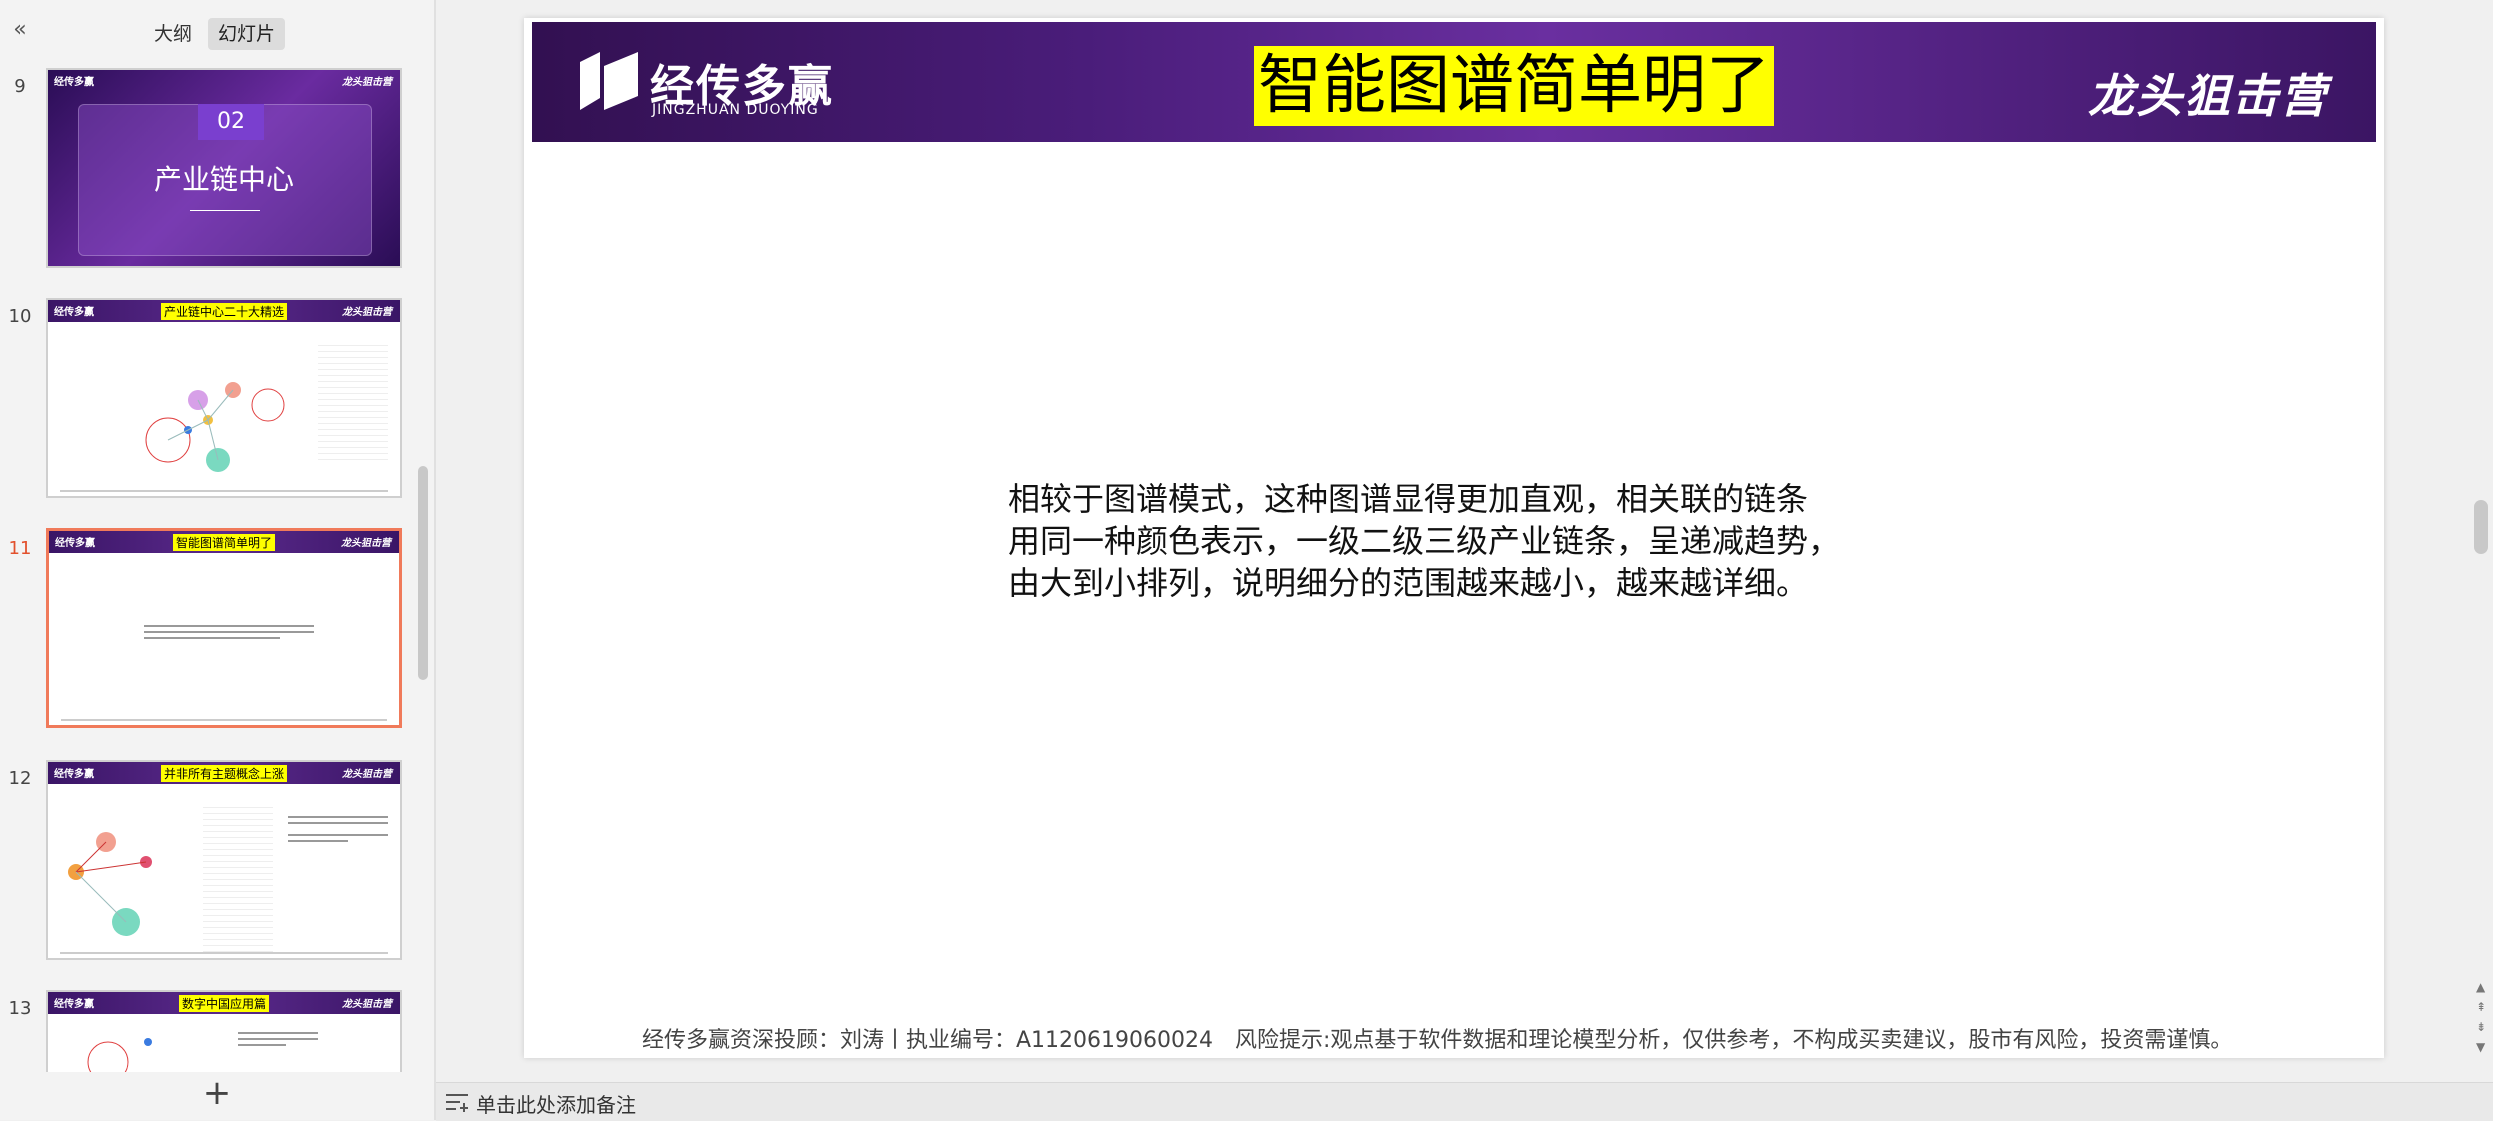 The width and height of the screenshot is (2493, 1121). I want to click on slide-thumbnail-13: 经传多赢 数字中国应用篇 龙头狙击营, so click(224, 1031).